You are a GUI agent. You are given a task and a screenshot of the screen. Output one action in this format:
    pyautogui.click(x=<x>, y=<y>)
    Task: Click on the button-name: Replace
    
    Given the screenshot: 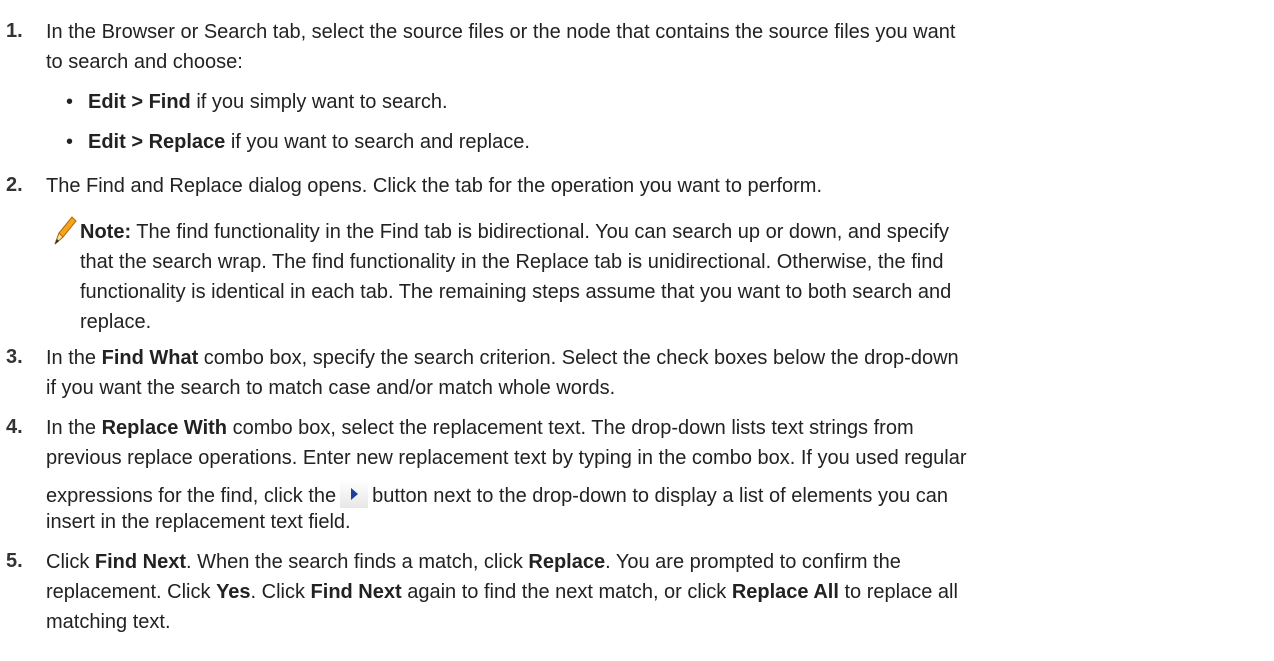 What is the action you would take?
    pyautogui.click(x=567, y=562)
    